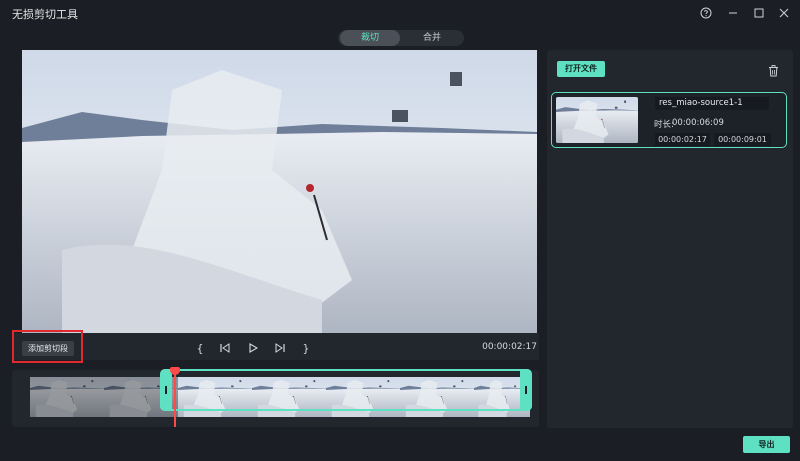  Describe the element at coordinates (766, 444) in the screenshot. I see `export-button: 导出` at that location.